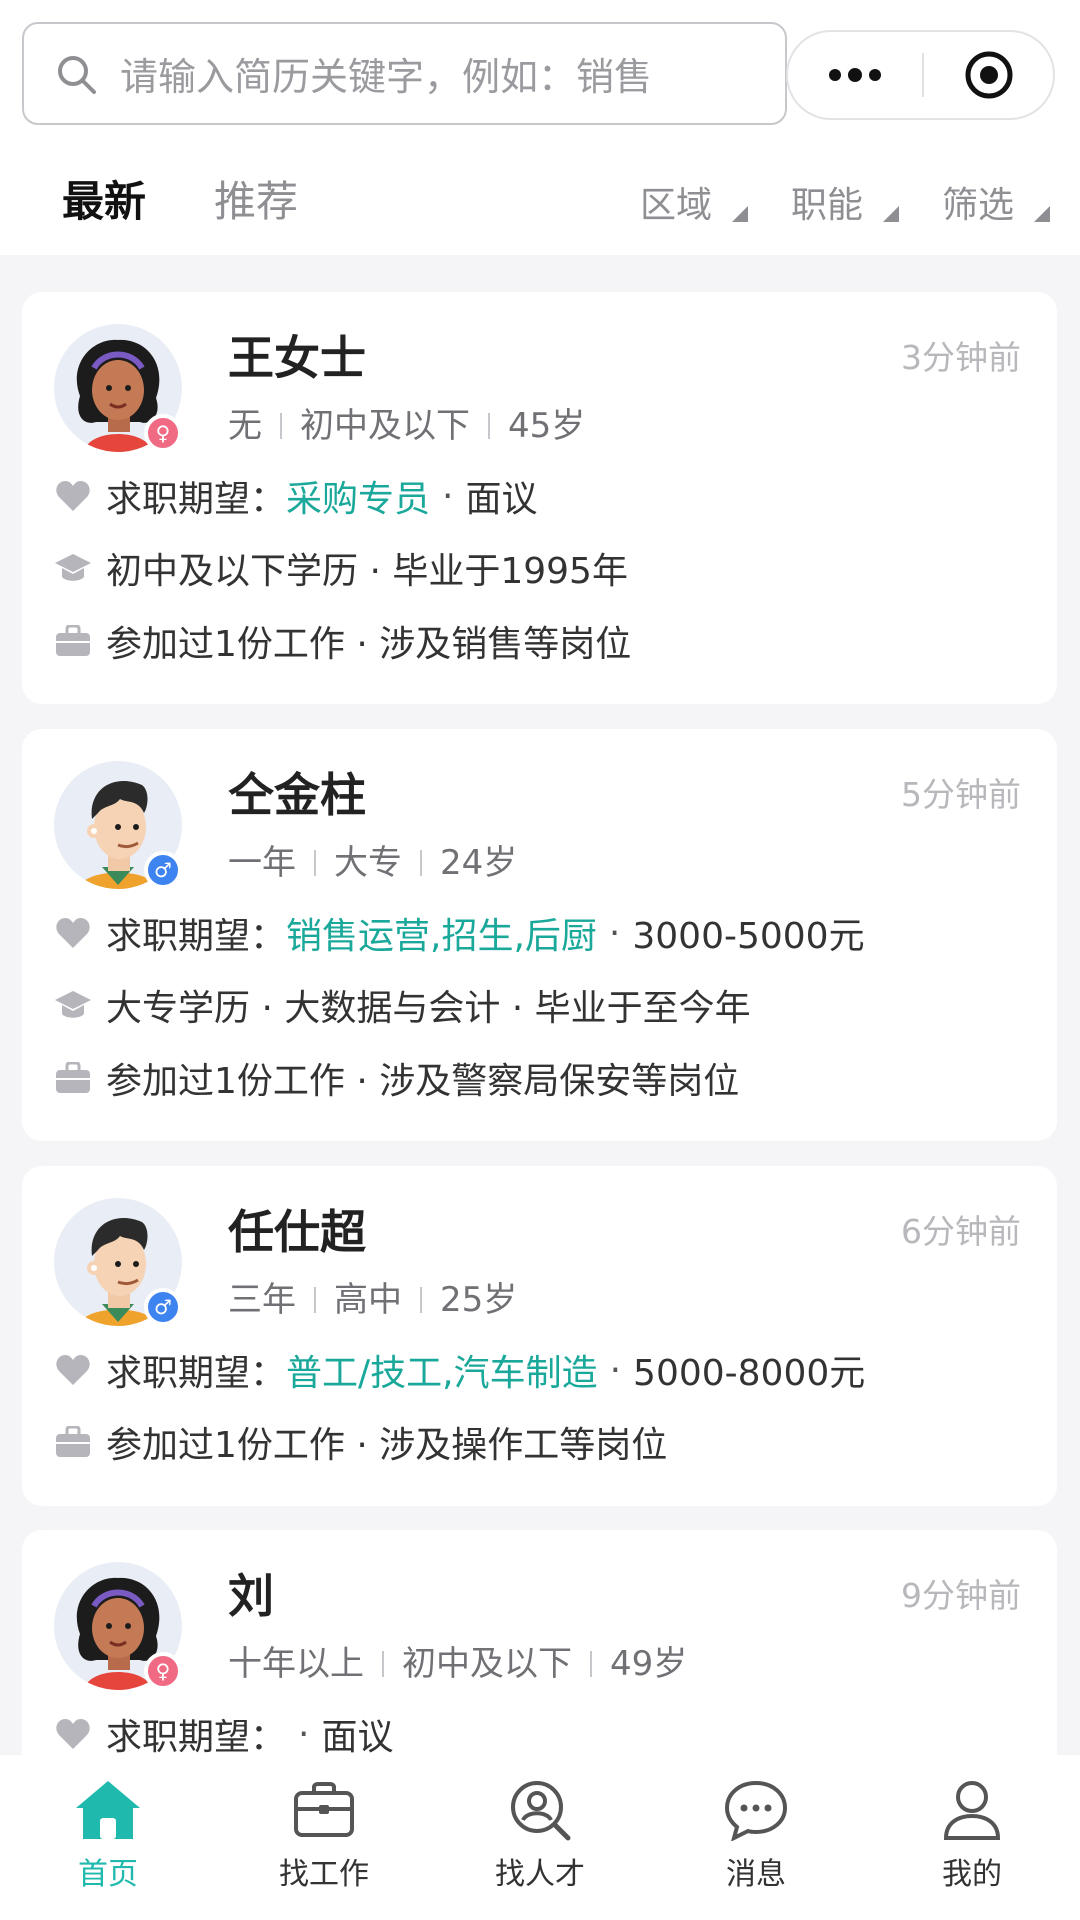  I want to click on experience: 十年以上, so click(296, 1664).